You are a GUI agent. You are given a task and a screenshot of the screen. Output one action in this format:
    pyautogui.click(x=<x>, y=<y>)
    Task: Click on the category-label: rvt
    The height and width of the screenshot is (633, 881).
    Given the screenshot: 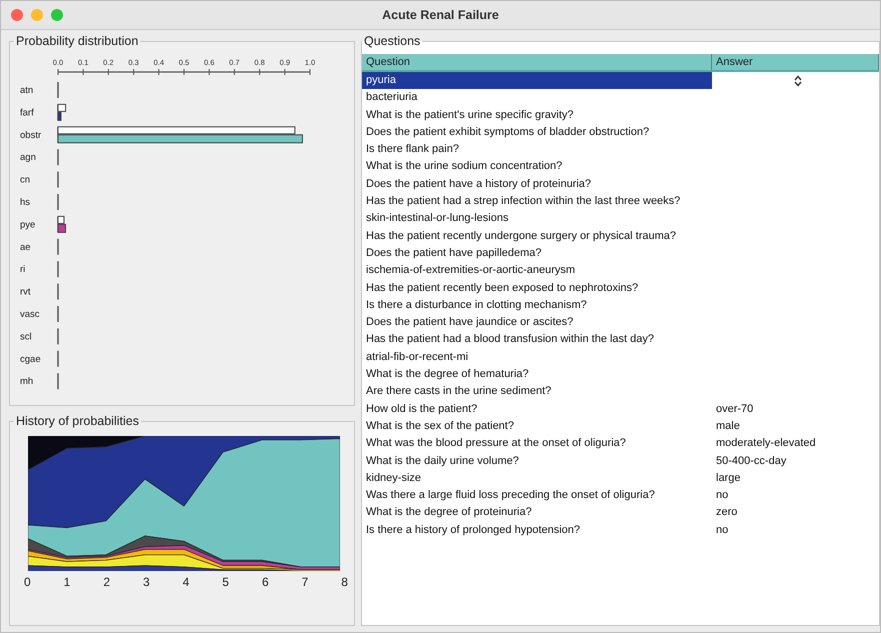 What is the action you would take?
    pyautogui.click(x=25, y=292)
    